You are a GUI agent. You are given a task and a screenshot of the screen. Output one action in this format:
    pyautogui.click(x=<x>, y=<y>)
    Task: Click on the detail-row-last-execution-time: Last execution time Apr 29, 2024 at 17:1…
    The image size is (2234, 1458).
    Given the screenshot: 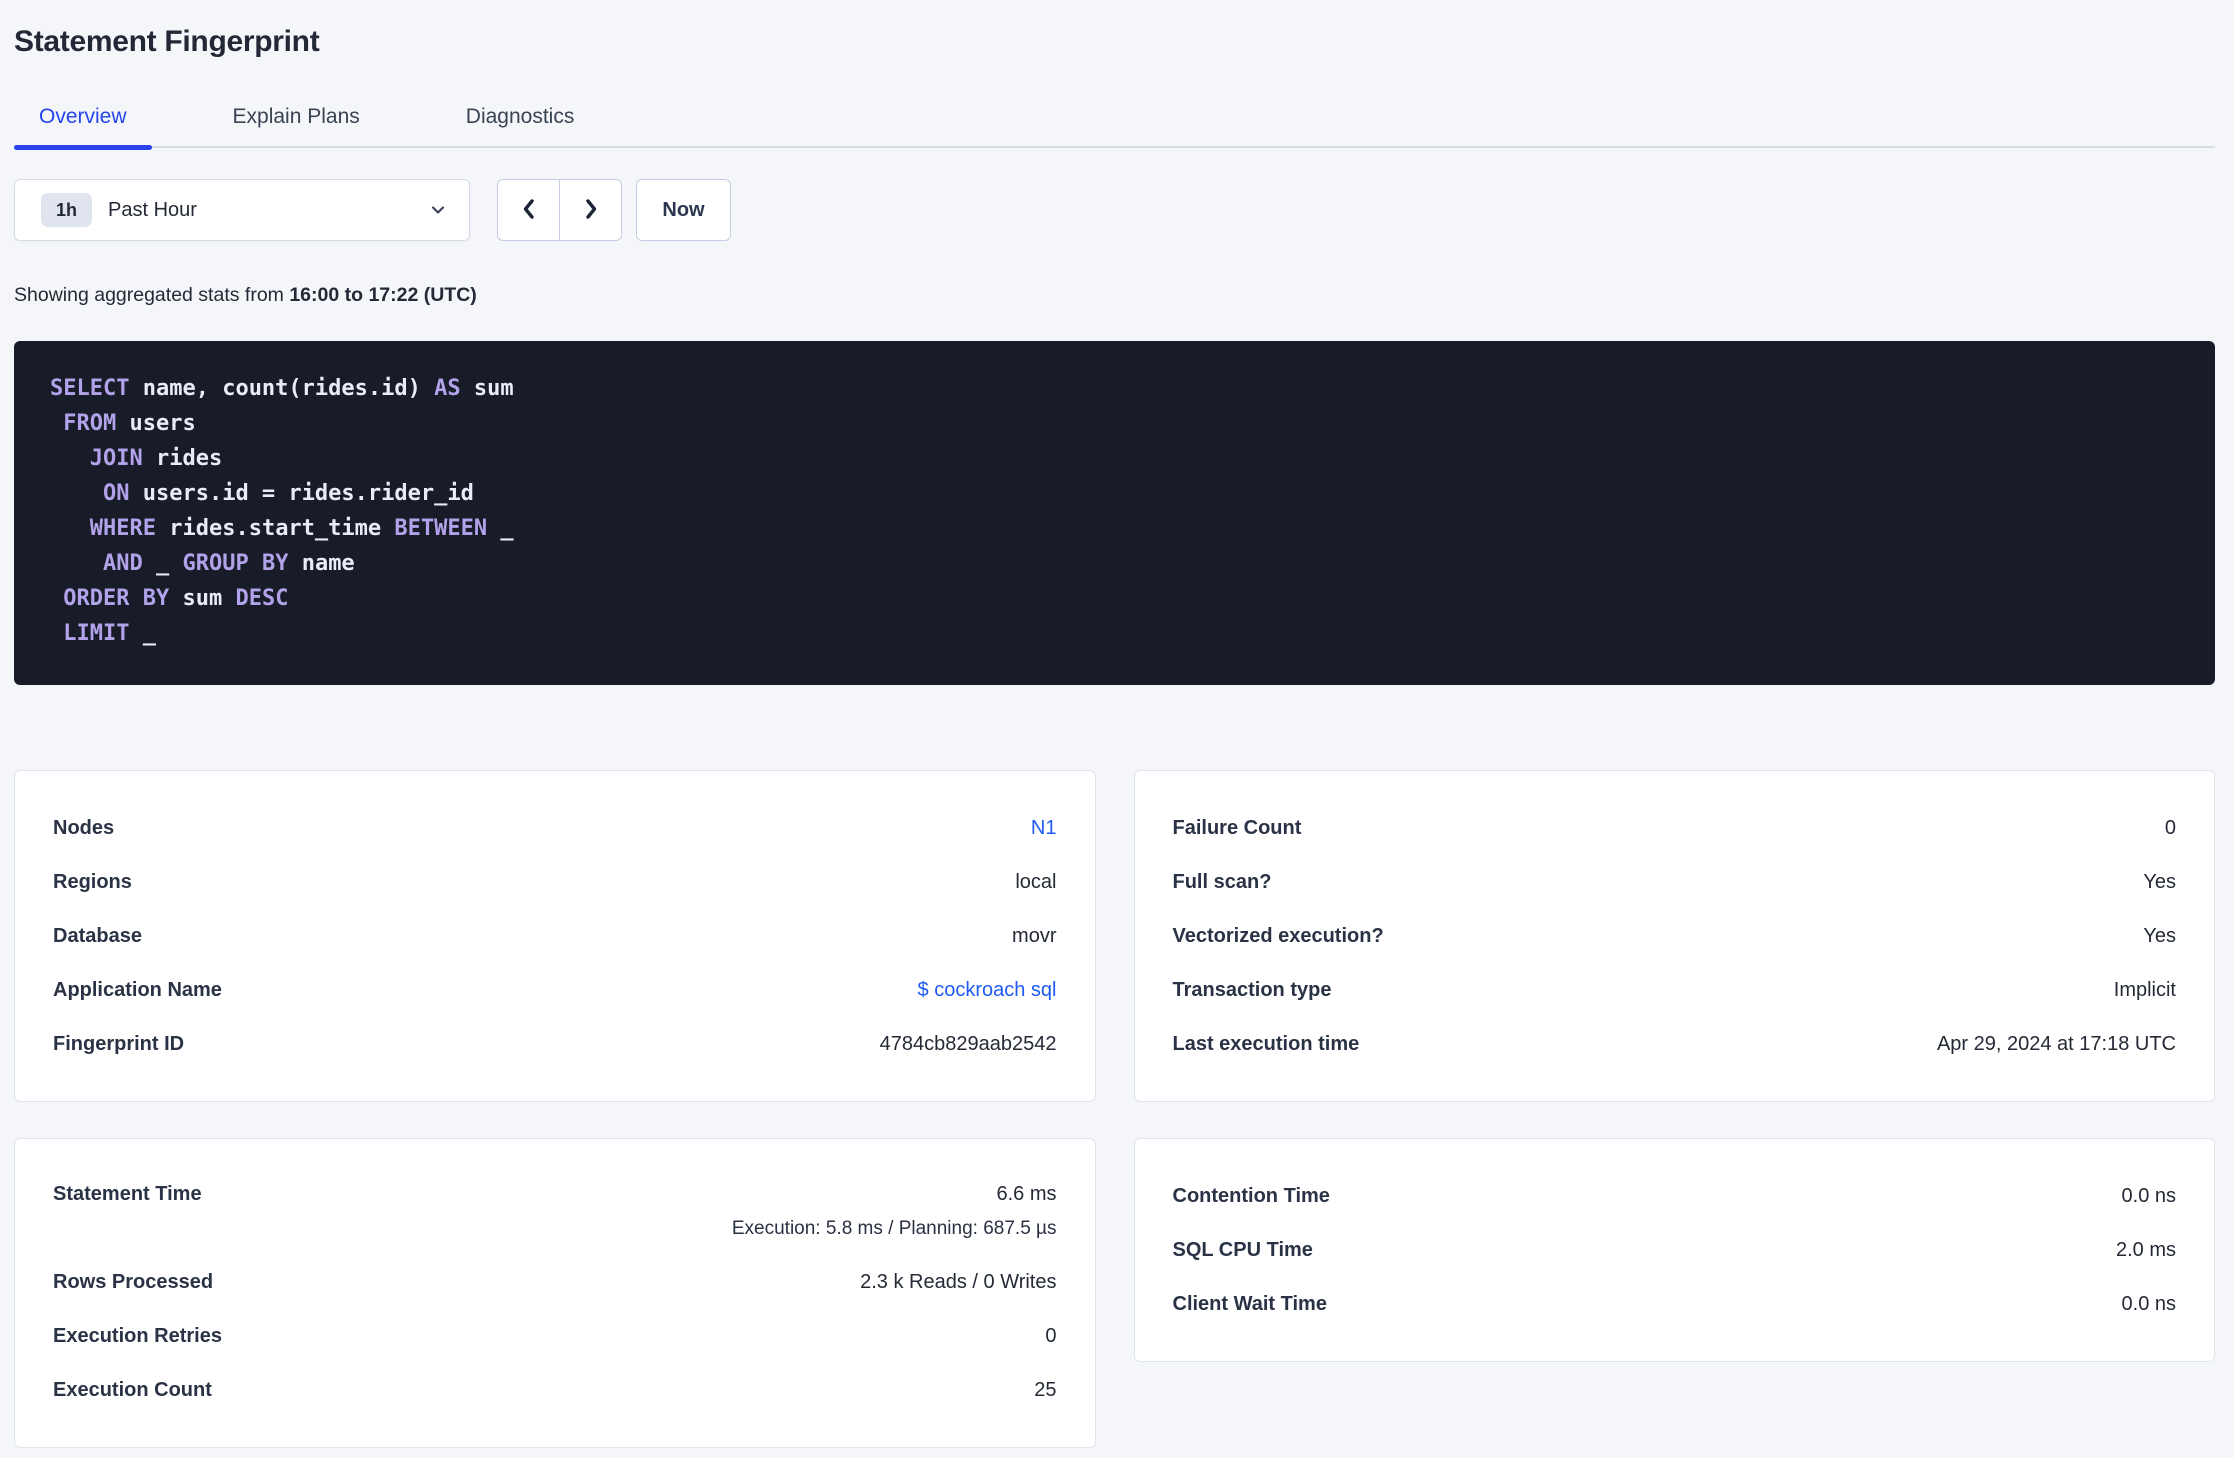 What is the action you would take?
    pyautogui.click(x=1674, y=1043)
    